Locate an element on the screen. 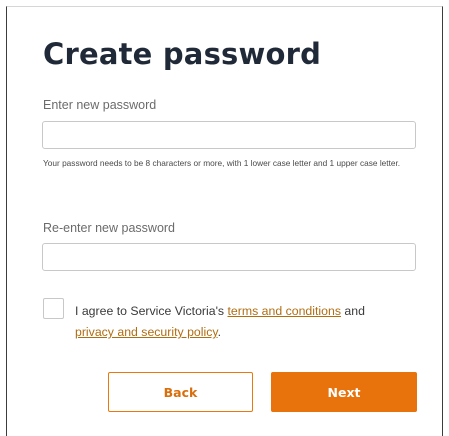  page-title: Create password is located at coordinates (182, 54).